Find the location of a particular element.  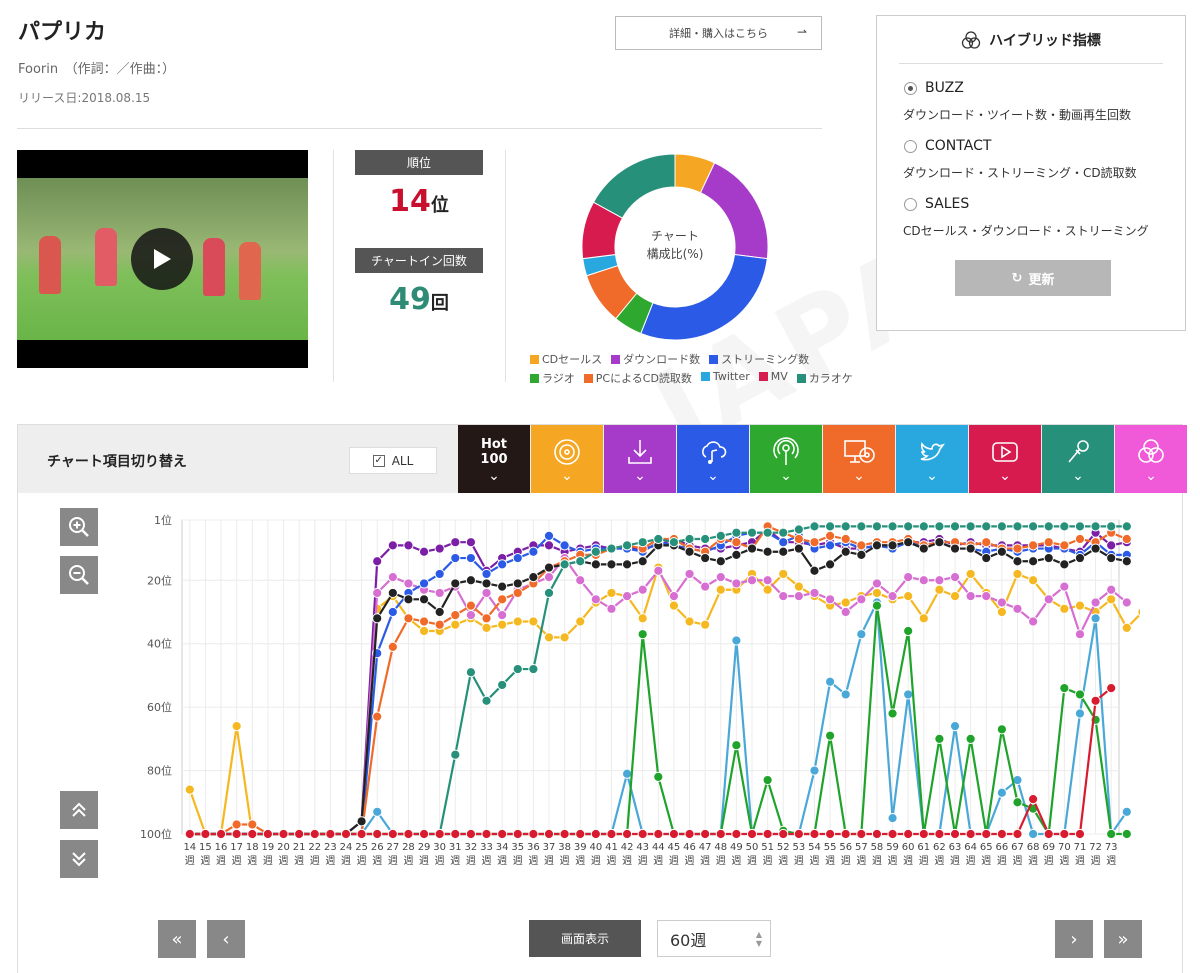

checkbox-checked-icon: ✓ is located at coordinates (378, 460).